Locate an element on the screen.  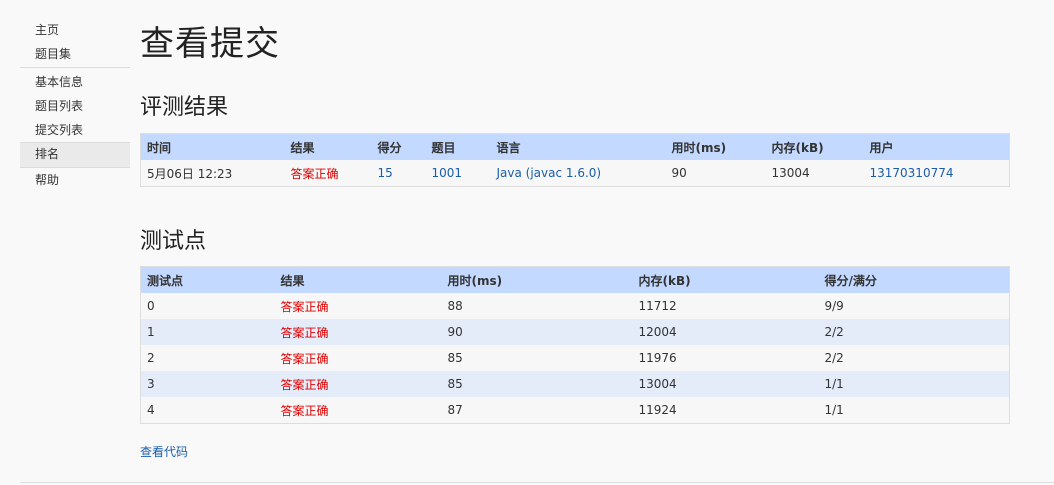
table-row: 4 答案正确 87 11924 1/1 is located at coordinates (575, 410).